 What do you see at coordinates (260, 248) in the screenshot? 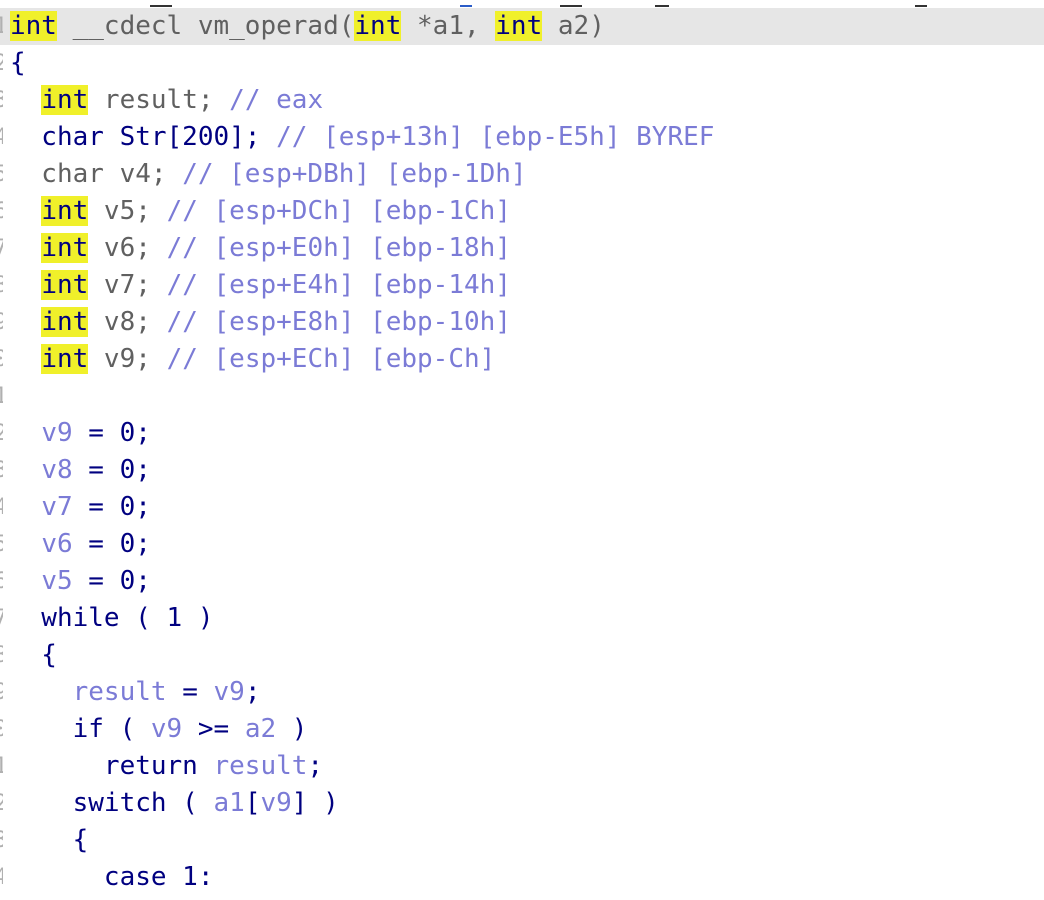
I see `code-text: int v6; // [esp+E0h] [ebp-18h]` at bounding box center [260, 248].